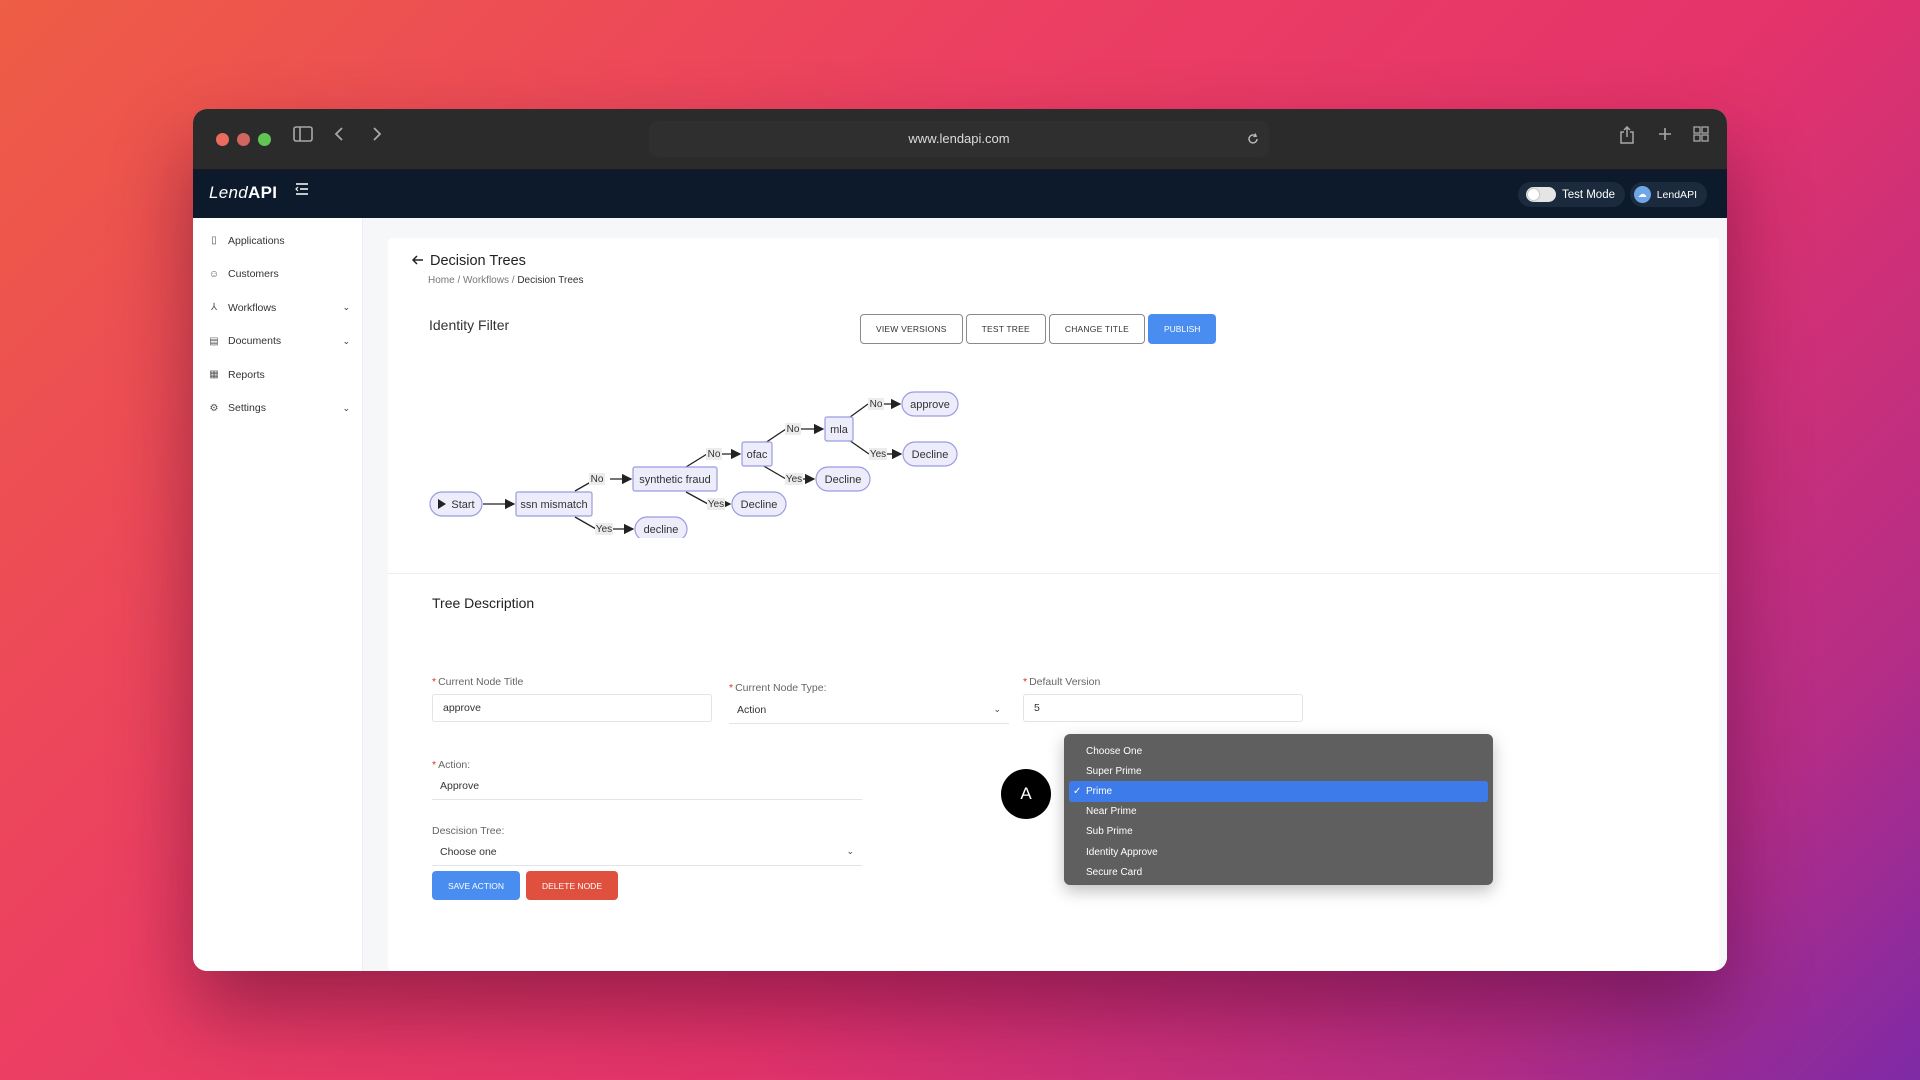 The height and width of the screenshot is (1080, 1920). Describe the element at coordinates (214, 341) in the screenshot. I see `file-icon: ▤` at that location.